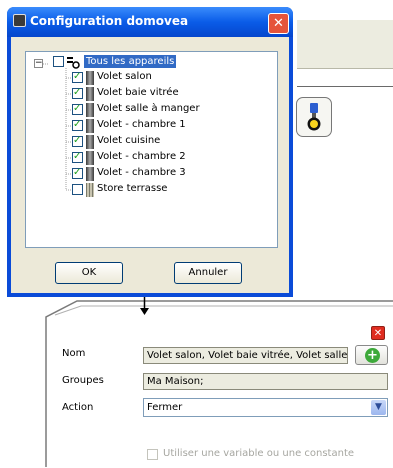  What do you see at coordinates (83, 380) in the screenshot?
I see `groupes-label: Groupes` at bounding box center [83, 380].